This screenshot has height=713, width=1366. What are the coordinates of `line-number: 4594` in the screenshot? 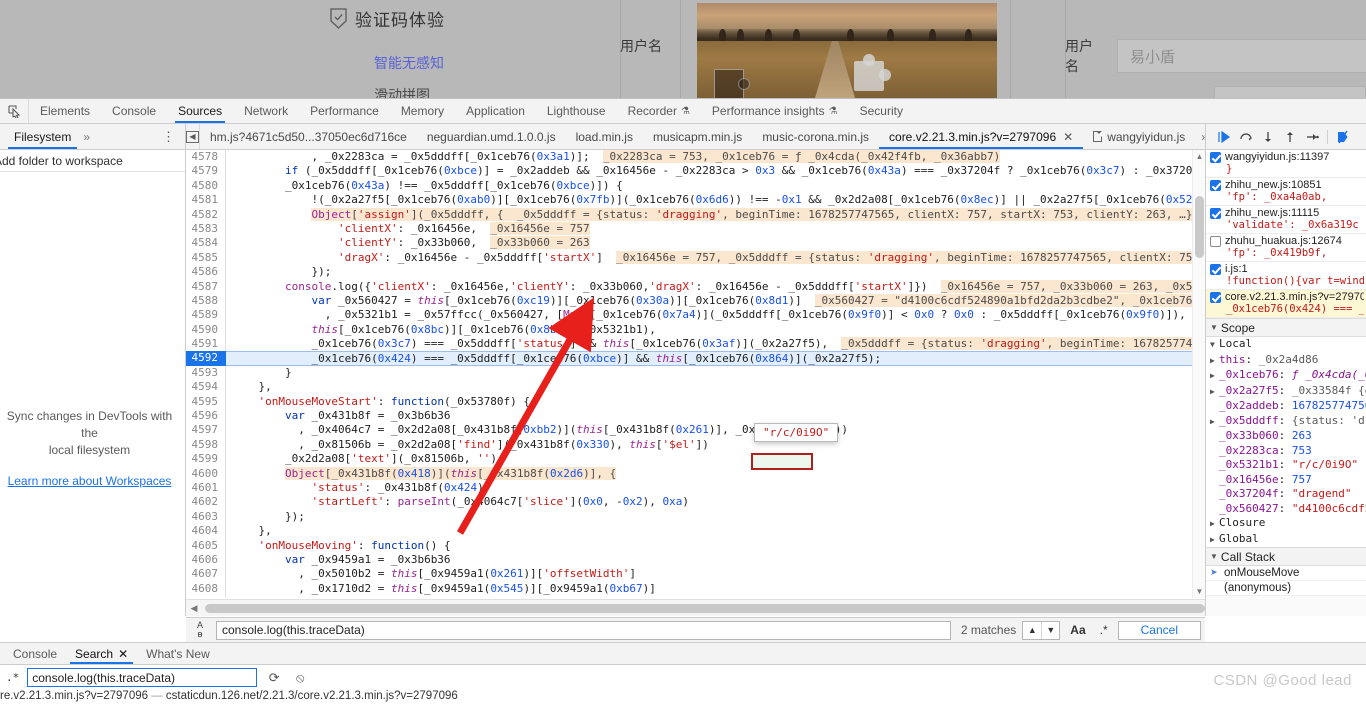 It's located at (206, 387).